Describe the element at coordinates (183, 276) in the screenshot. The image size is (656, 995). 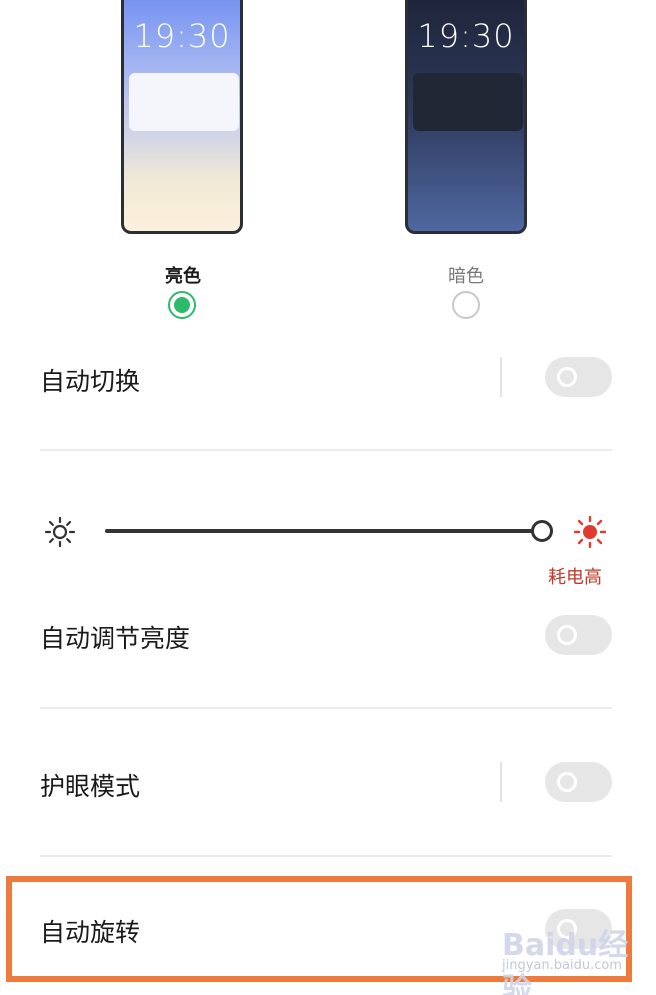
I see `light-theme-label: 亮色` at that location.